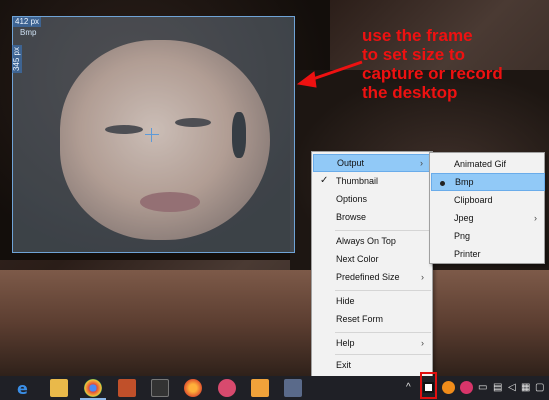 This screenshot has width=549, height=400. Describe the element at coordinates (473, 200) in the screenshot. I see `menu-item-label: Clipboard` at that location.